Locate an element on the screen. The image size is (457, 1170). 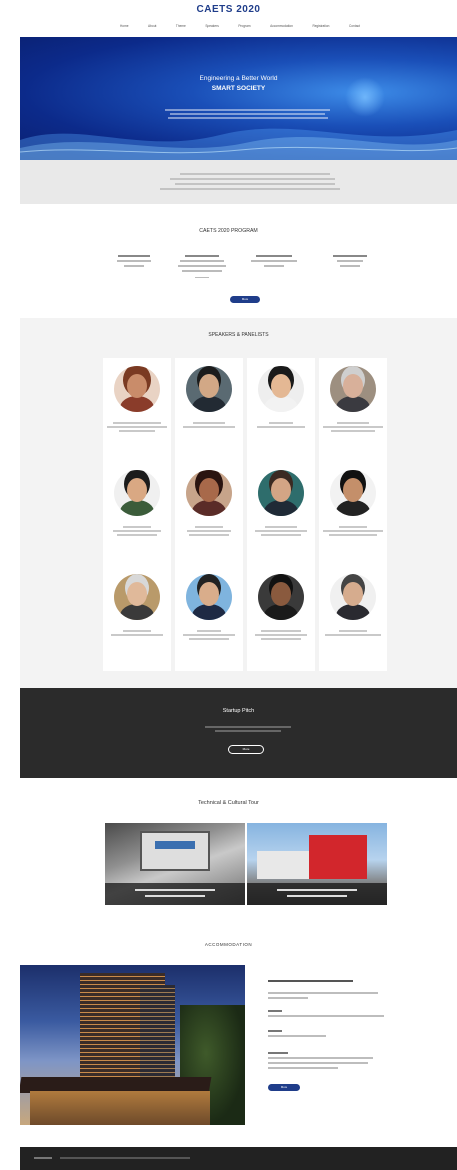
startup-more-button: More is located at coordinates (246, 749).